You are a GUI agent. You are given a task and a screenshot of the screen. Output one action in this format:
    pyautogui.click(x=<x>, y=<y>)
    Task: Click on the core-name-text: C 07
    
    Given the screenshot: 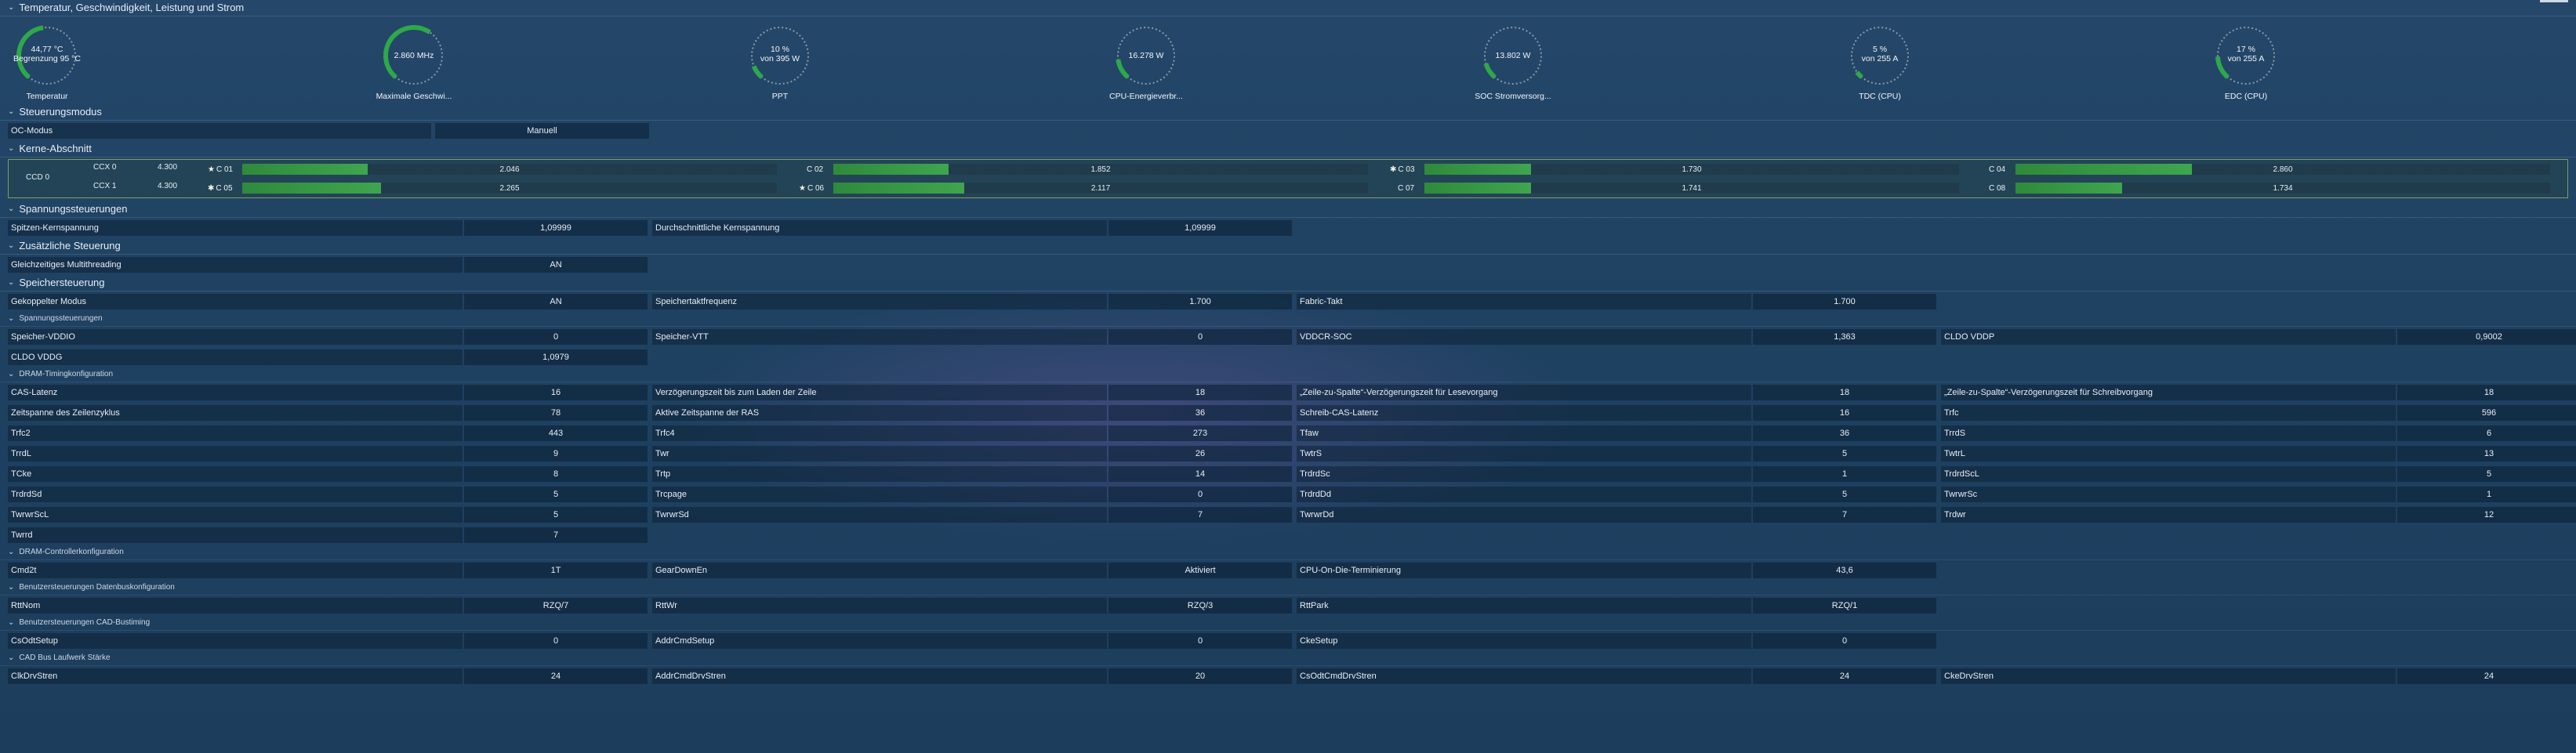 What is the action you would take?
    pyautogui.click(x=1407, y=188)
    